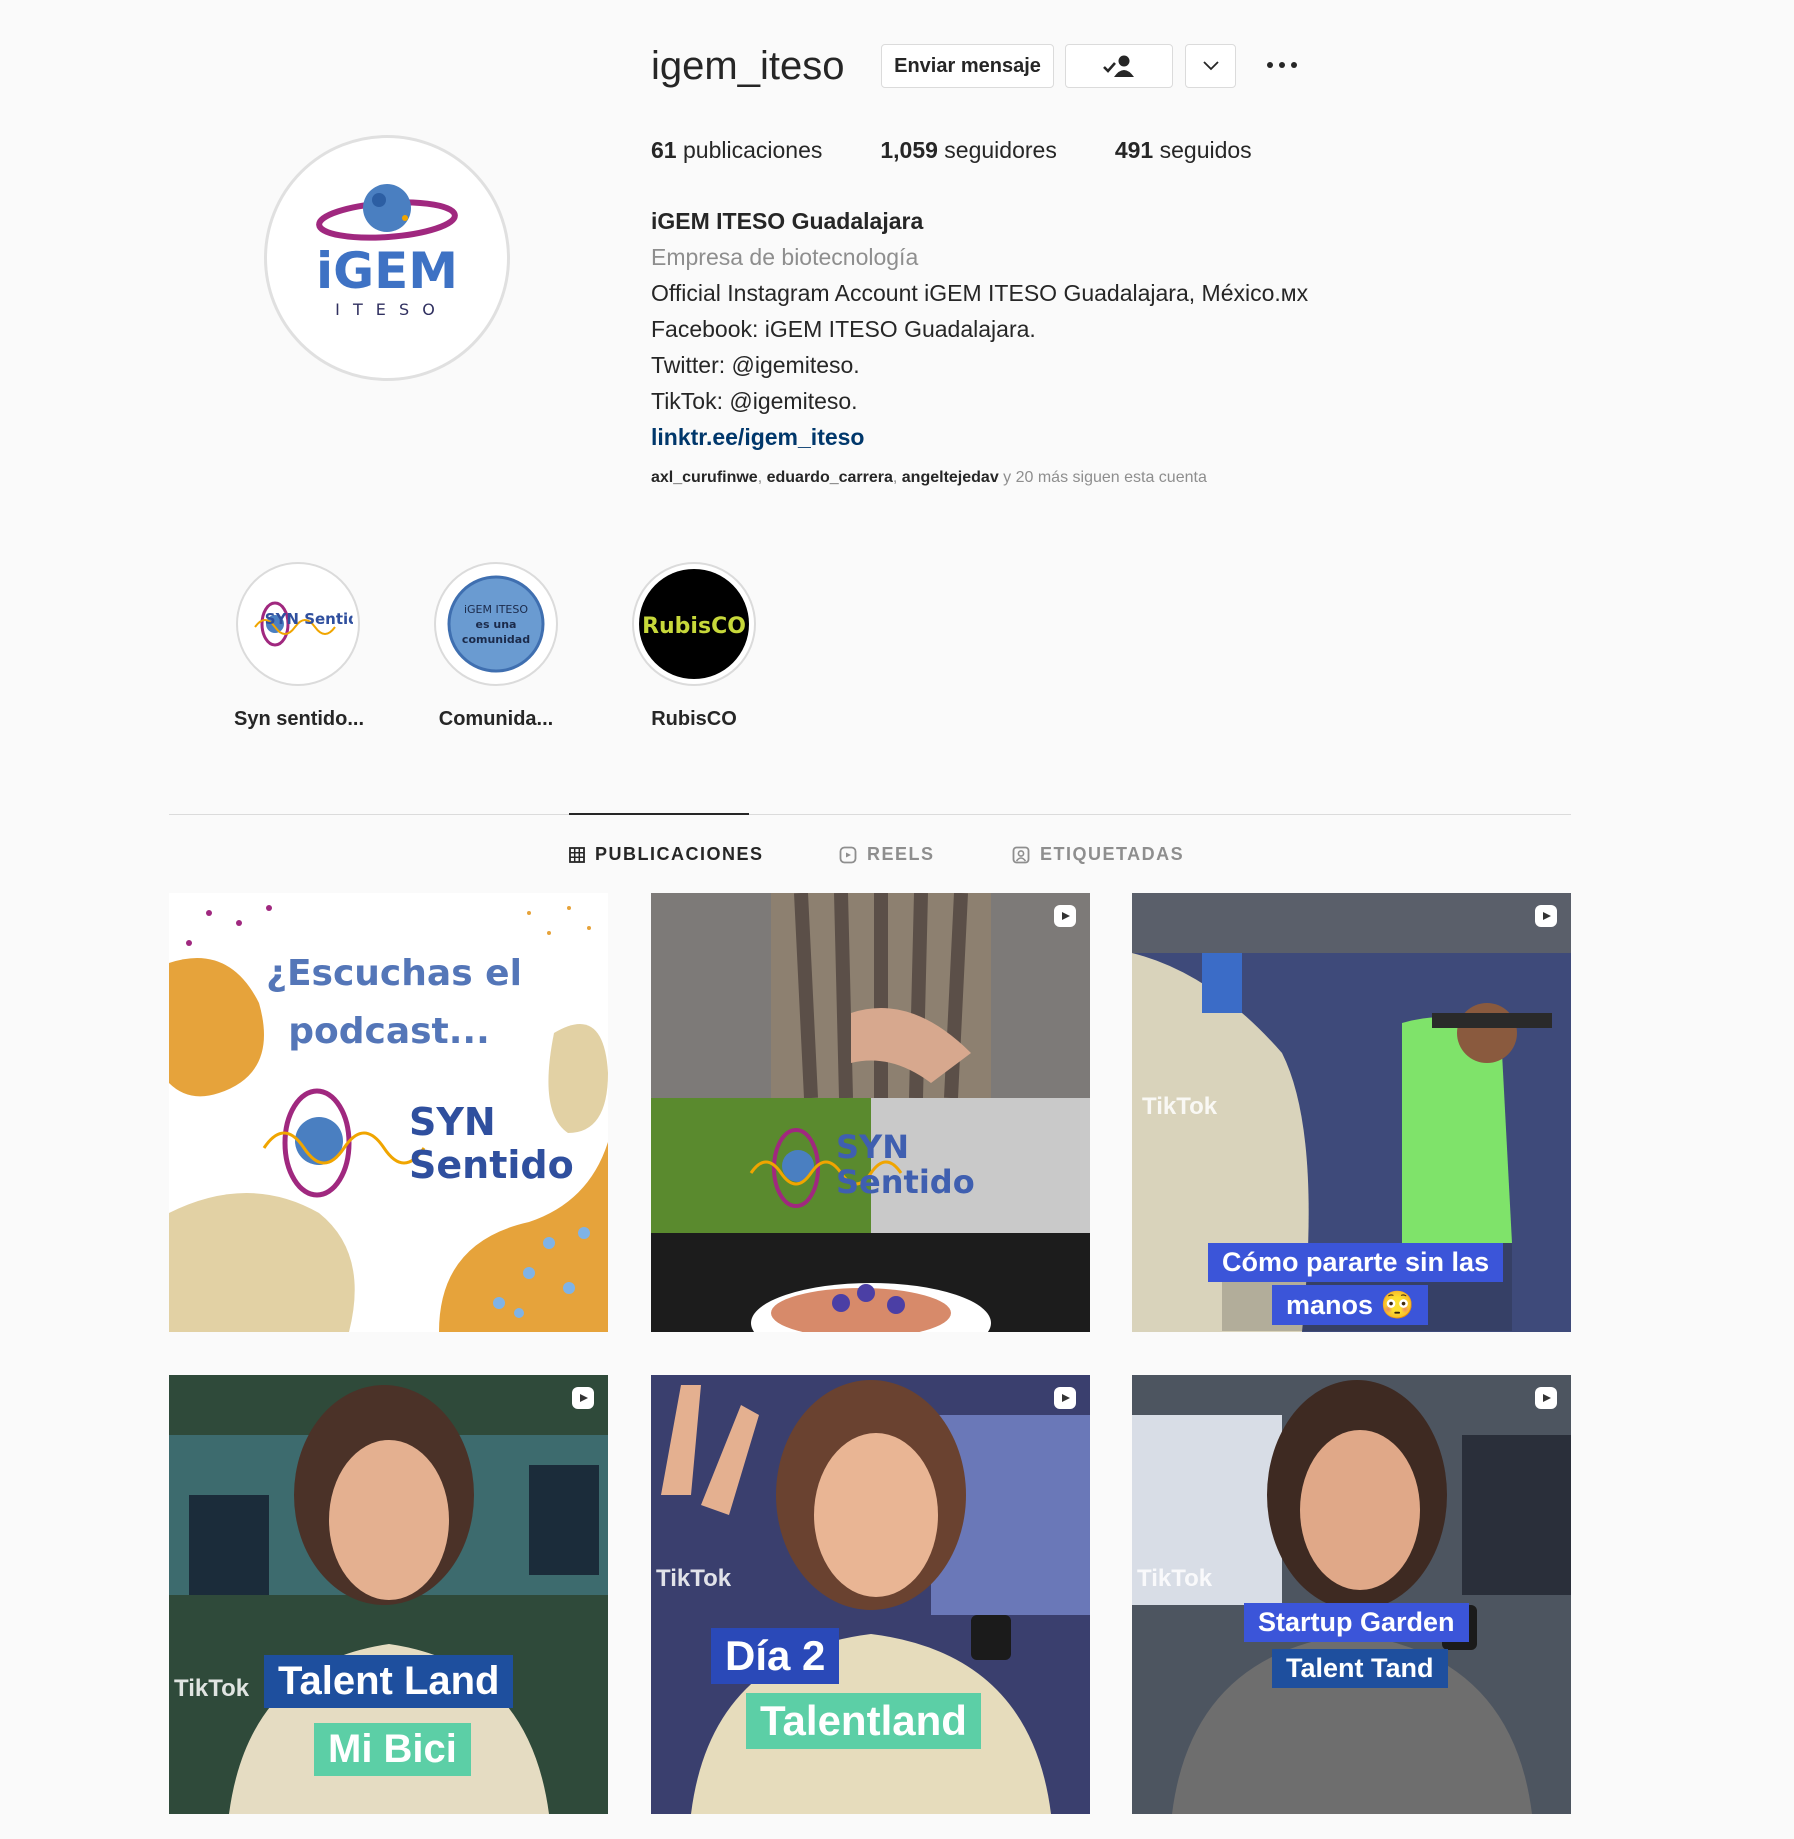  I want to click on suggested-accounts-button, so click(1210, 66).